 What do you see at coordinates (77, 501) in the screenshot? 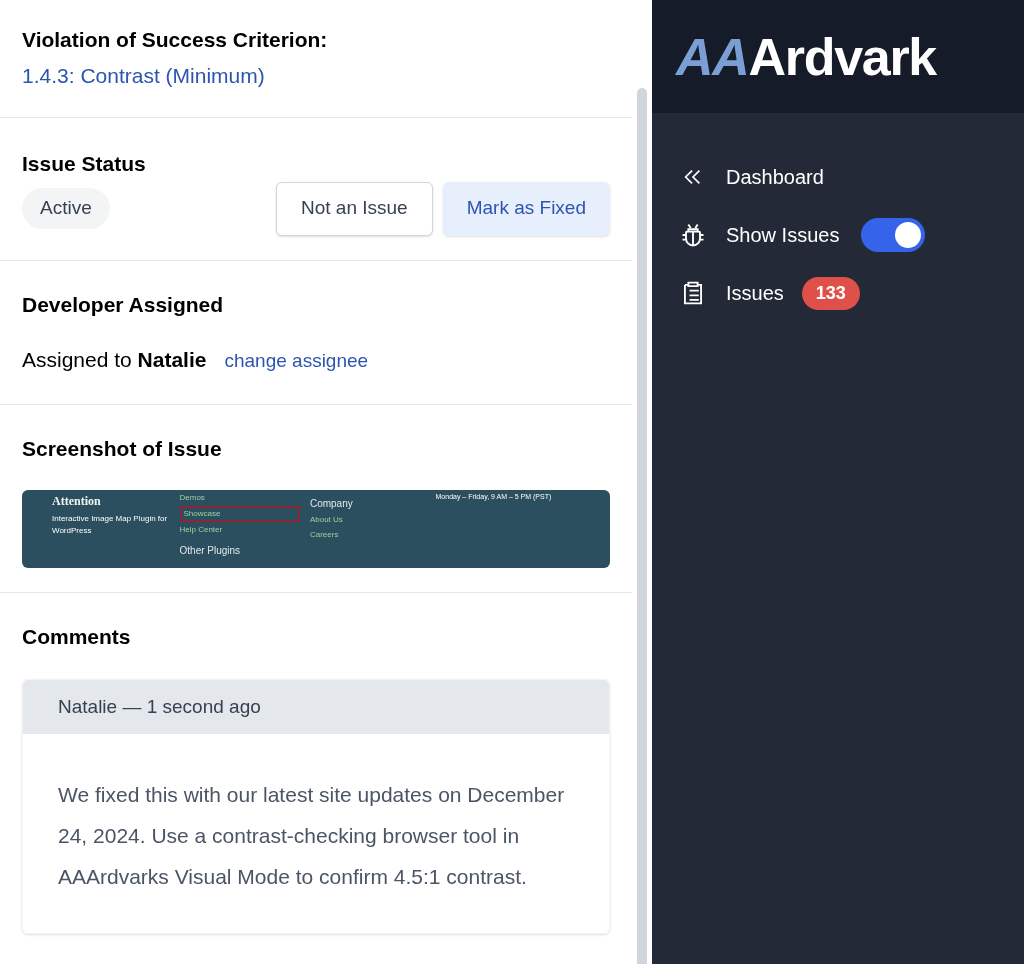
I see `screenshot-text: Attention` at bounding box center [77, 501].